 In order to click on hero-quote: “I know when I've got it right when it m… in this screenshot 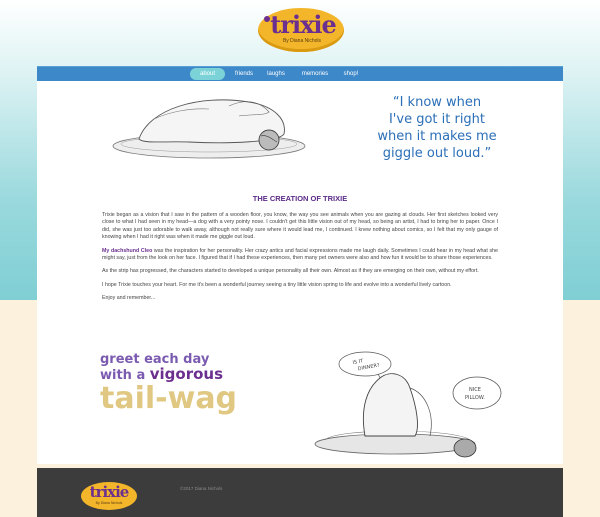, I will do `click(437, 128)`.